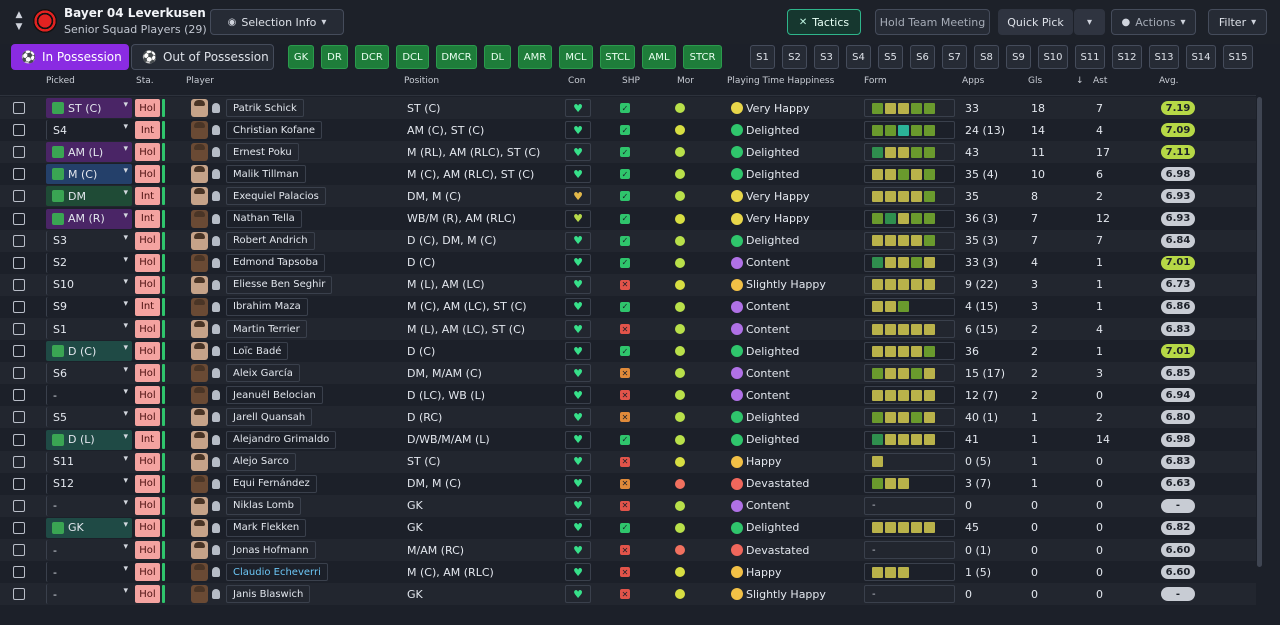 The height and width of the screenshot is (625, 1280). What do you see at coordinates (89, 351) in the screenshot?
I see `picked-dropdown: D (C) ▾` at bounding box center [89, 351].